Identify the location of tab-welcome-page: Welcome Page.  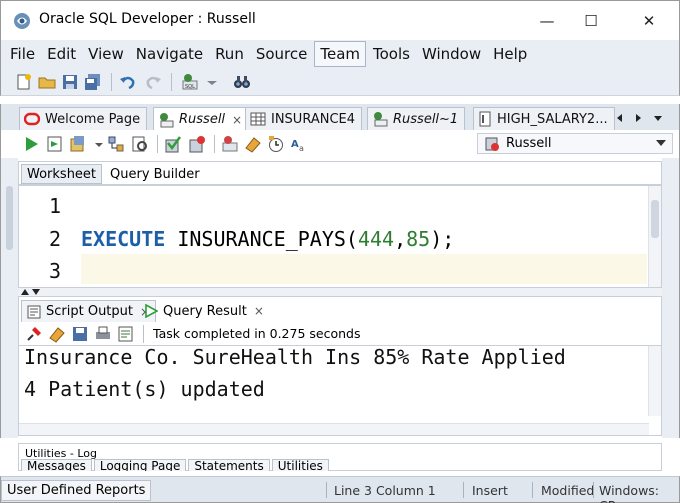
(83, 118).